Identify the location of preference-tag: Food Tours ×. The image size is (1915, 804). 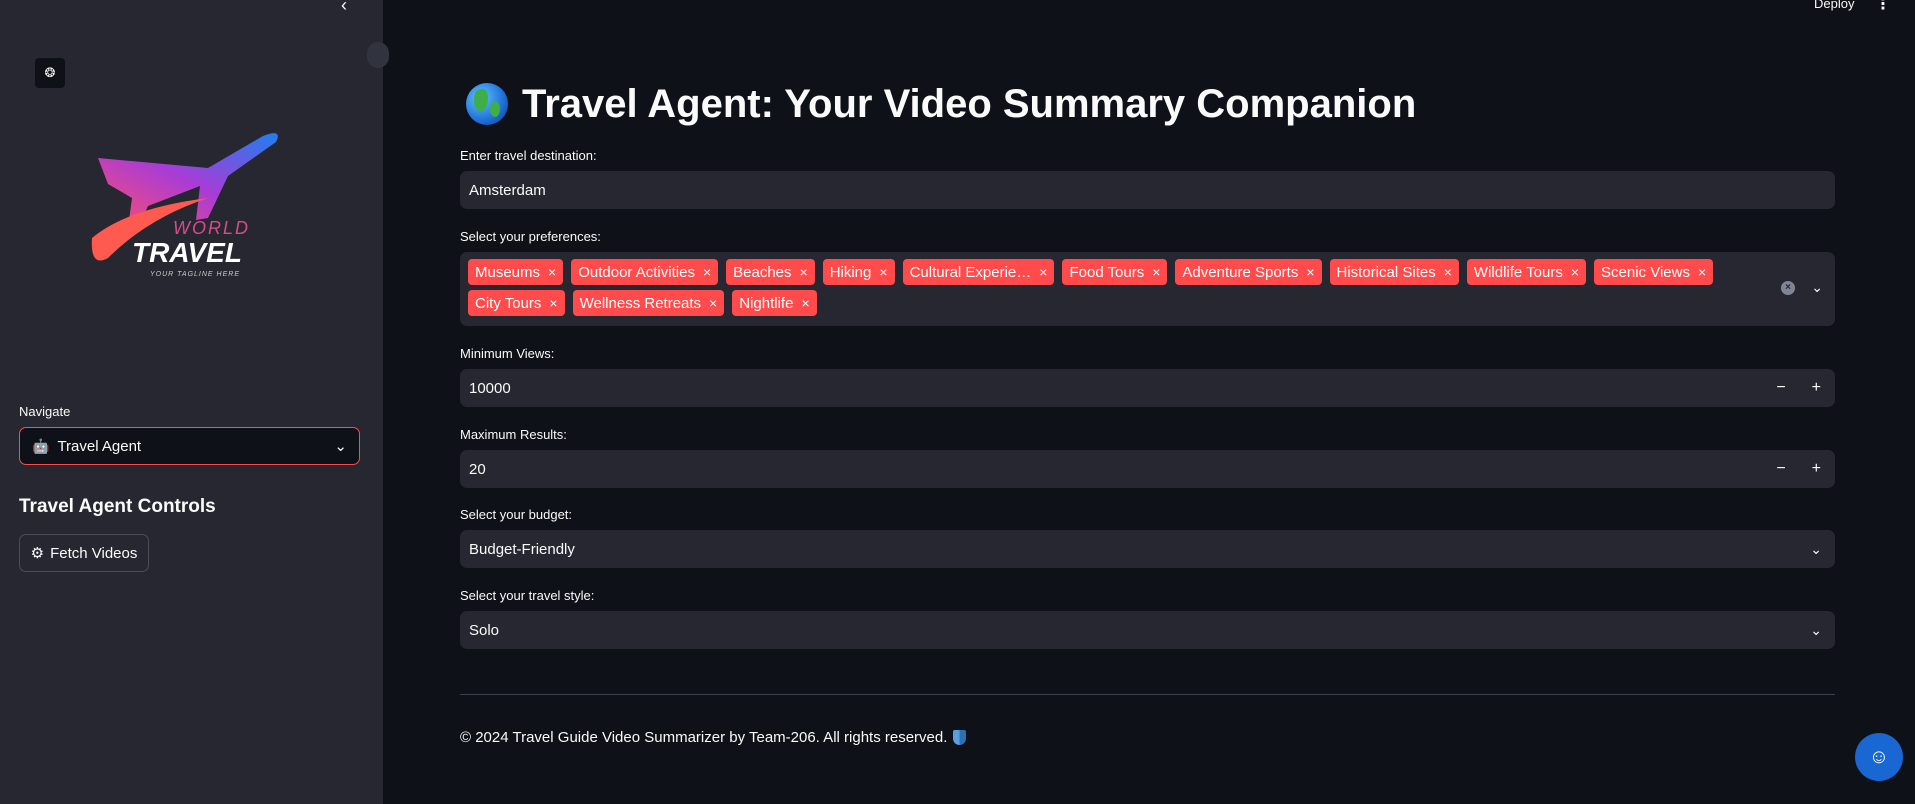
(1115, 272).